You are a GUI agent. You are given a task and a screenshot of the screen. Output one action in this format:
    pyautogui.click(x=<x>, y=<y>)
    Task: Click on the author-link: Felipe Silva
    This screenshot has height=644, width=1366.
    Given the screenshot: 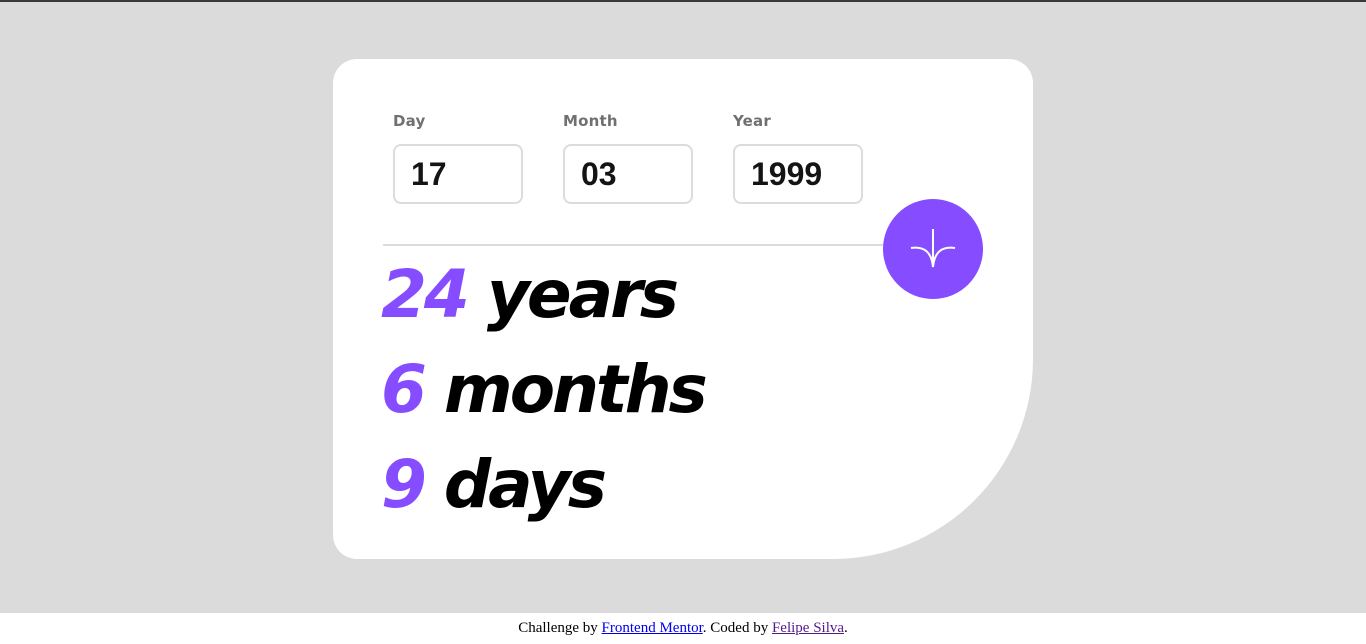 What is the action you would take?
    pyautogui.click(x=808, y=628)
    